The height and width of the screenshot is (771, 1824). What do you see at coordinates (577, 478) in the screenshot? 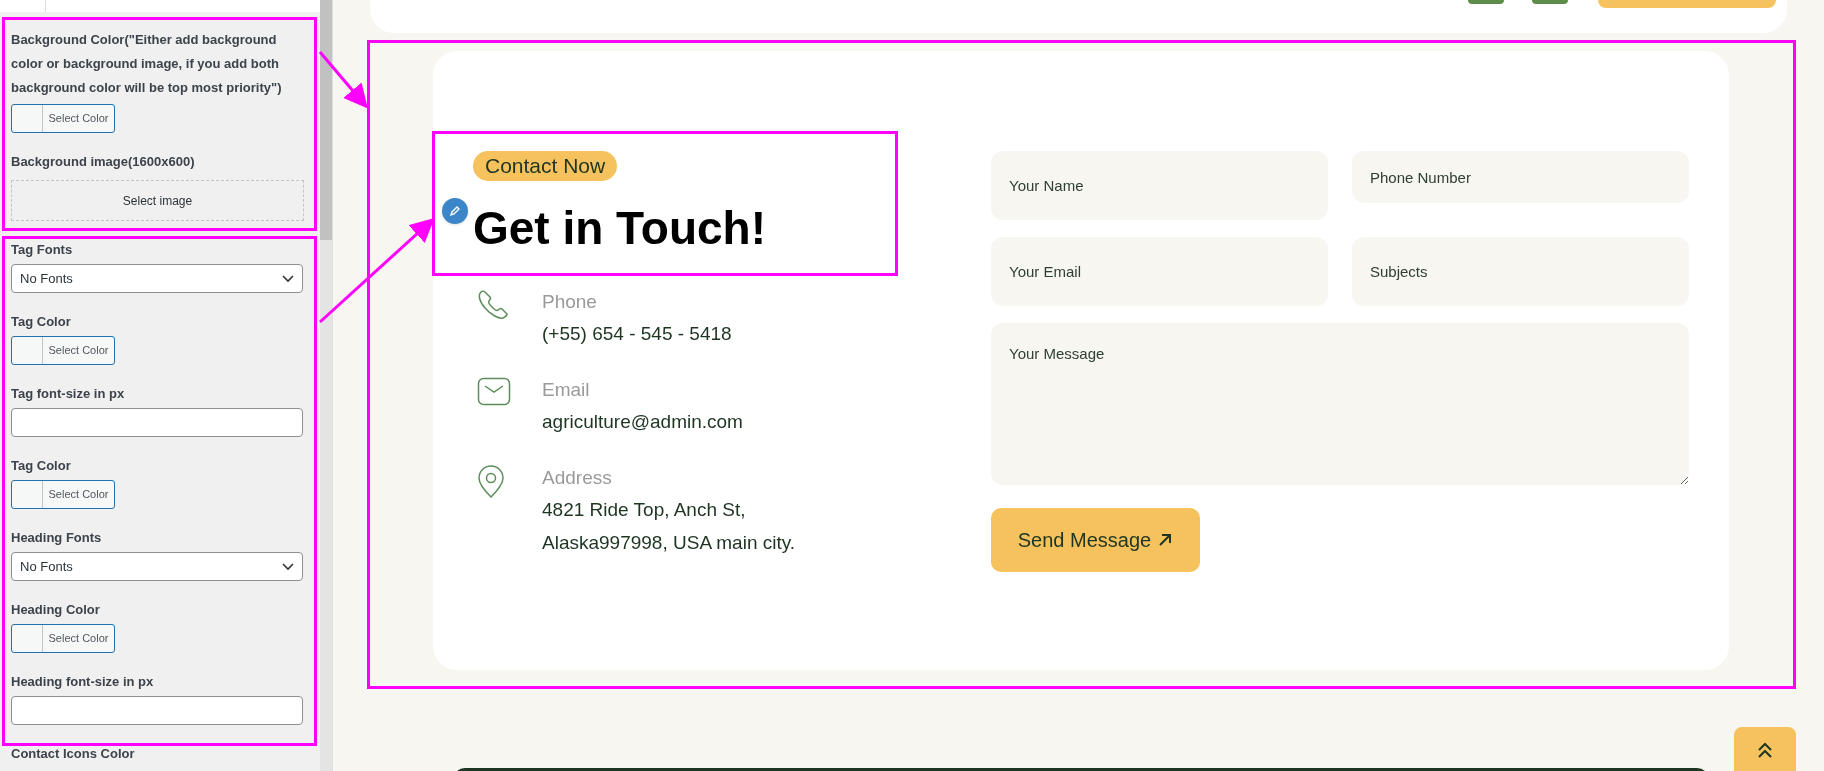
I see `contact-label: Address` at bounding box center [577, 478].